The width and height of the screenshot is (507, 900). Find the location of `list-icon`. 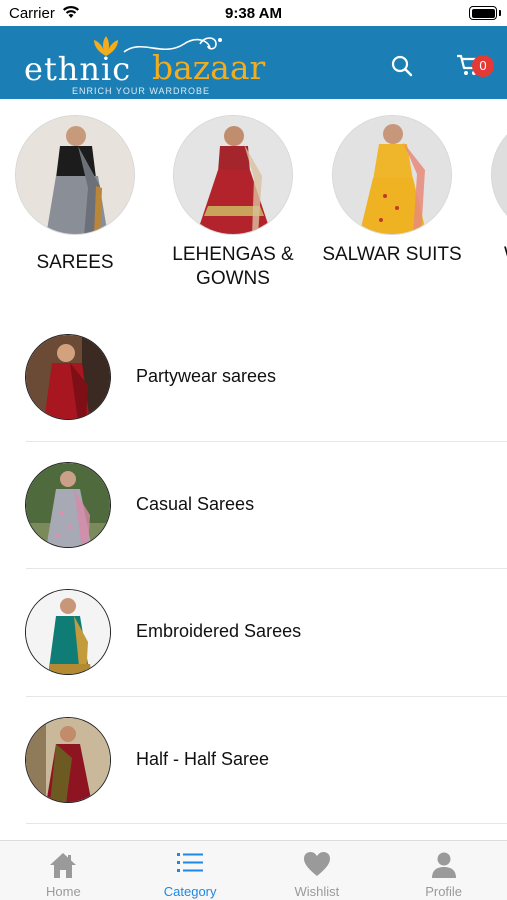

list-icon is located at coordinates (190, 862).